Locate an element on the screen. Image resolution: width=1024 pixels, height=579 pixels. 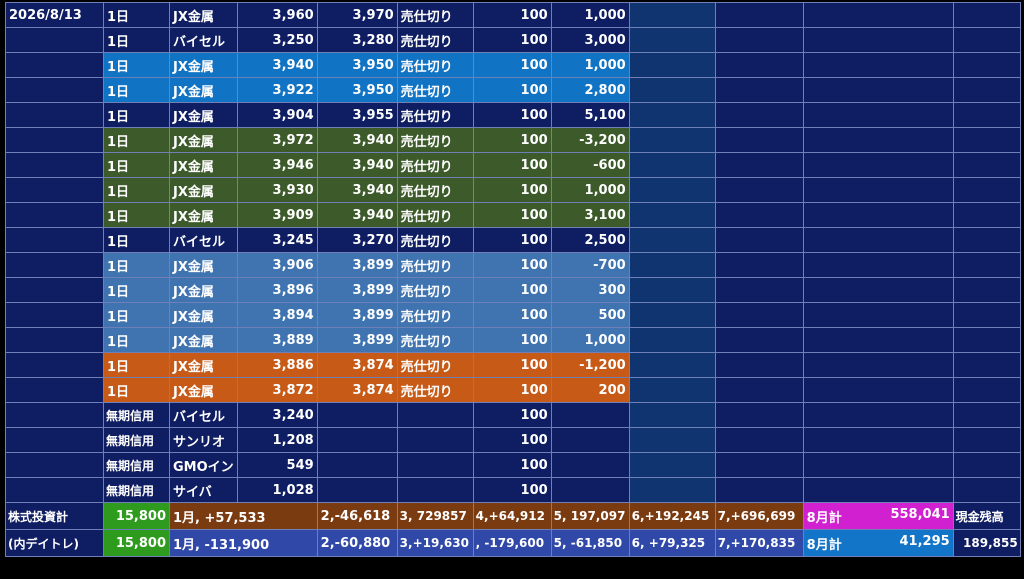
buy-price-cell: 3,245 is located at coordinates (277, 240).